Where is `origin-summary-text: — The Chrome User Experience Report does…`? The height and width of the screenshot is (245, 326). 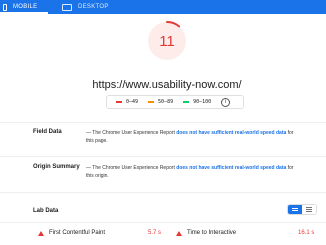
origin-summary-text: — The Chrome User Experience Report does… is located at coordinates (194, 172).